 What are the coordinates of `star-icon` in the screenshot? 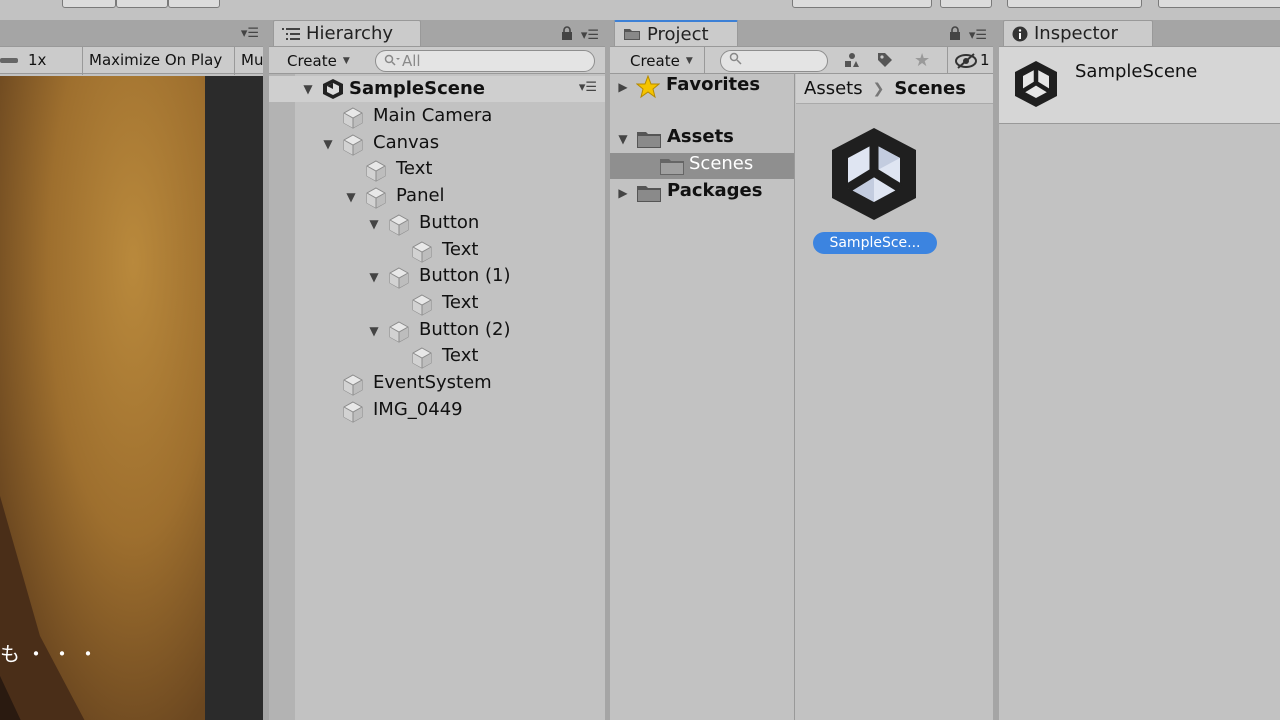 It's located at (648, 89).